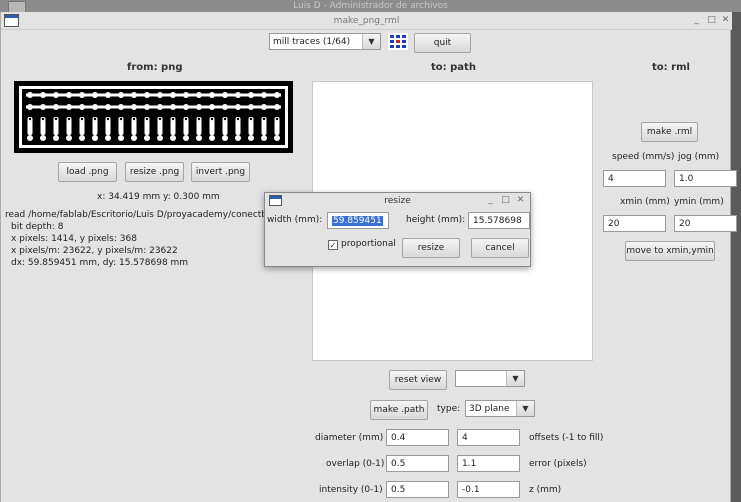  I want to click on load-png-button: load .png, so click(87, 172).